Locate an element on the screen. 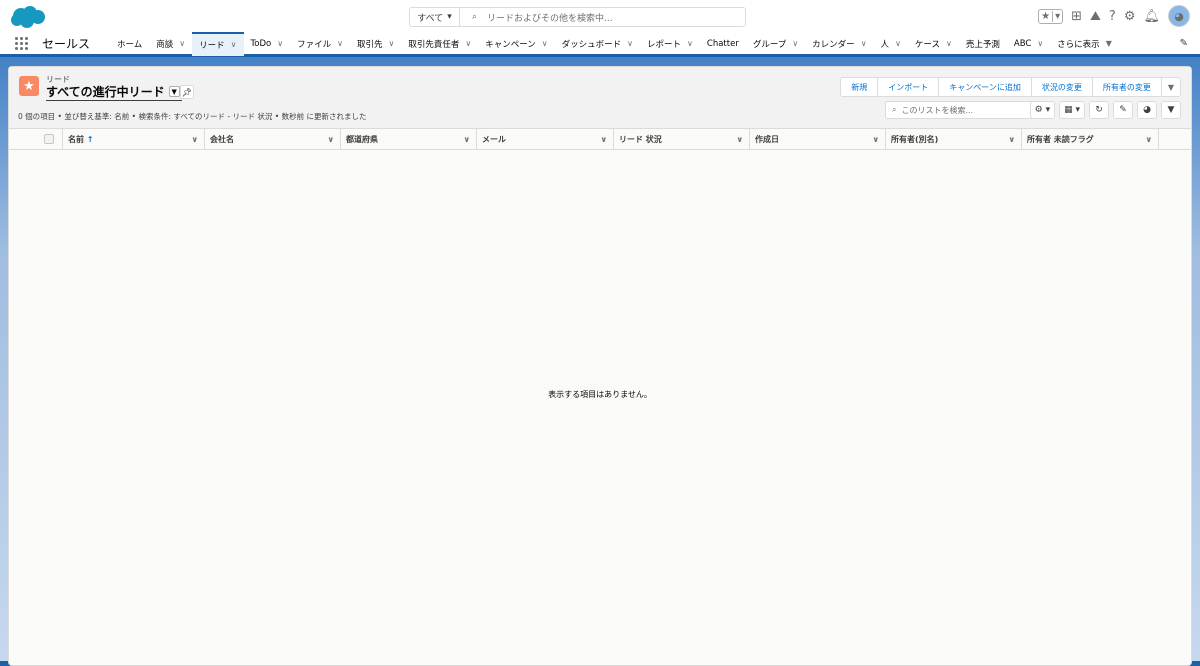 This screenshot has width=1200, height=666. star-icon: ★ is located at coordinates (1046, 16).